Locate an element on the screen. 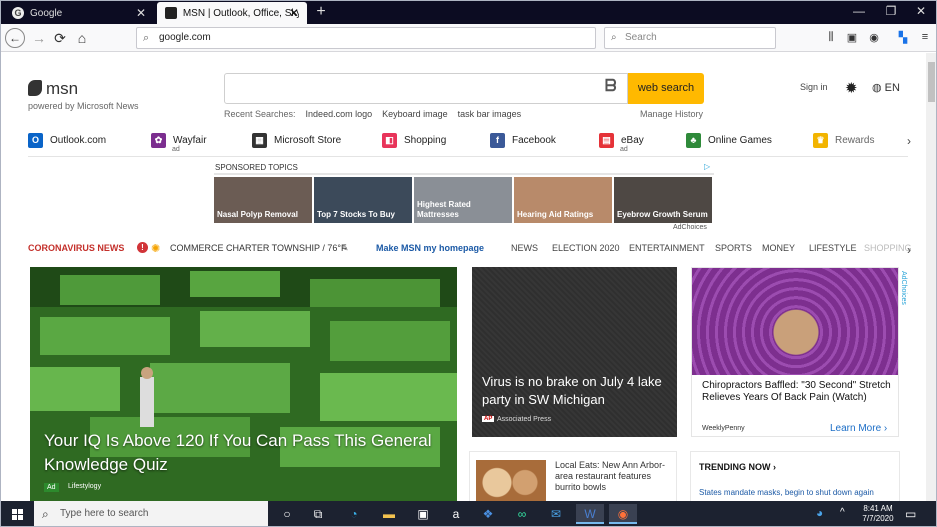 Image resolution: width=937 pixels, height=527 pixels. nav-shopping: SHOPPING is located at coordinates (888, 248).